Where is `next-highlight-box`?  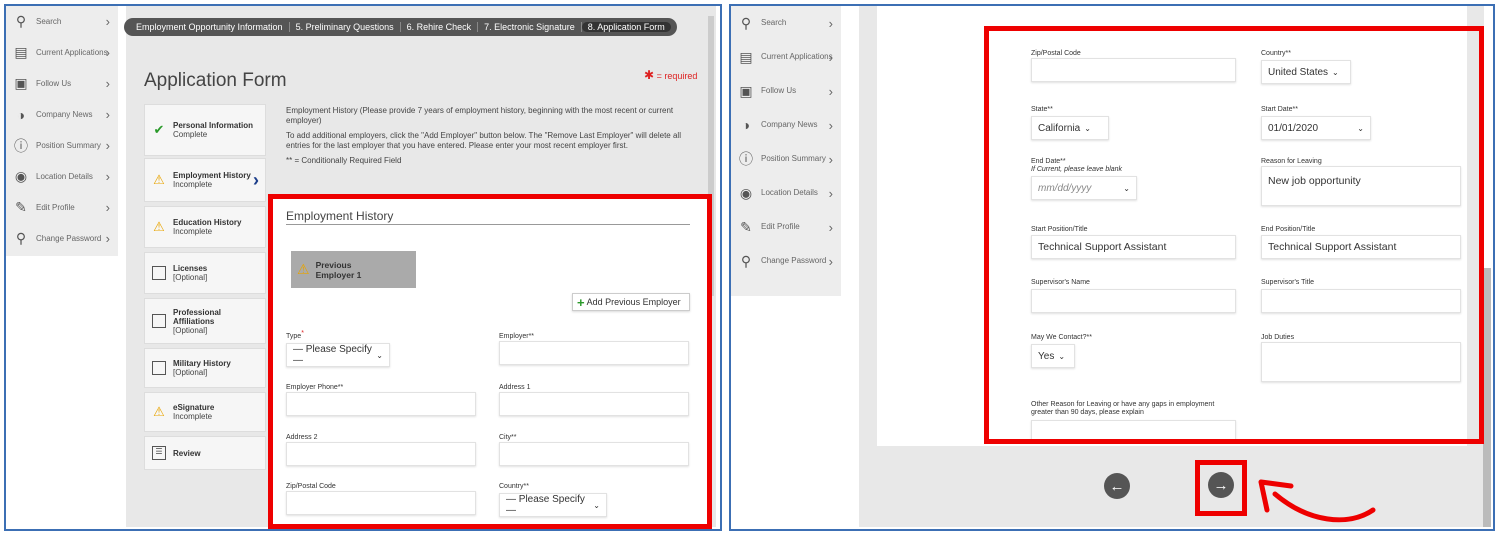
next-highlight-box is located at coordinates (1221, 488).